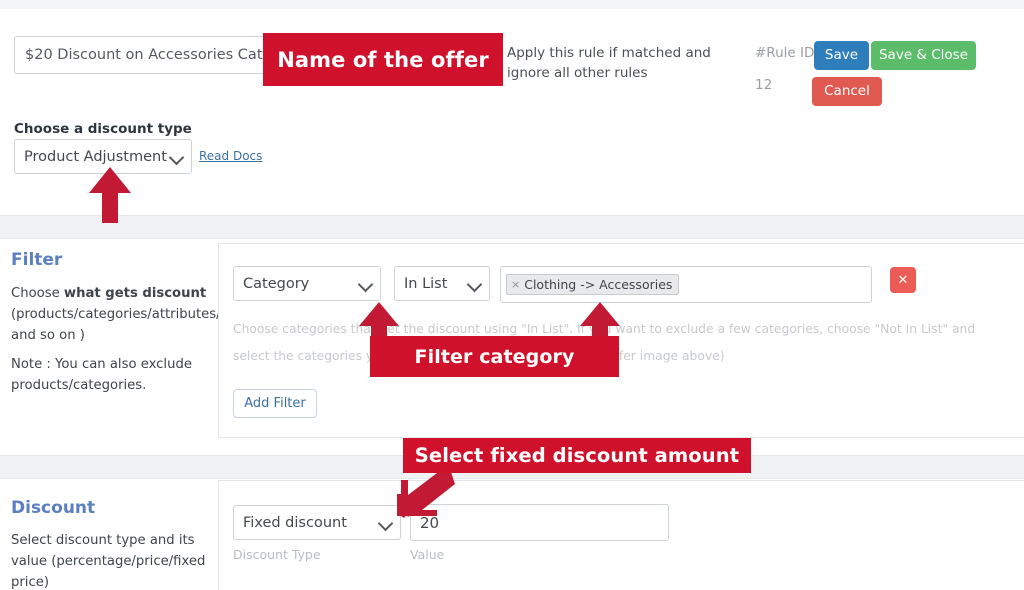 The height and width of the screenshot is (590, 1024). What do you see at coordinates (686, 284) in the screenshot?
I see `filter-value-multiselect: × Clothing -> Accessories` at bounding box center [686, 284].